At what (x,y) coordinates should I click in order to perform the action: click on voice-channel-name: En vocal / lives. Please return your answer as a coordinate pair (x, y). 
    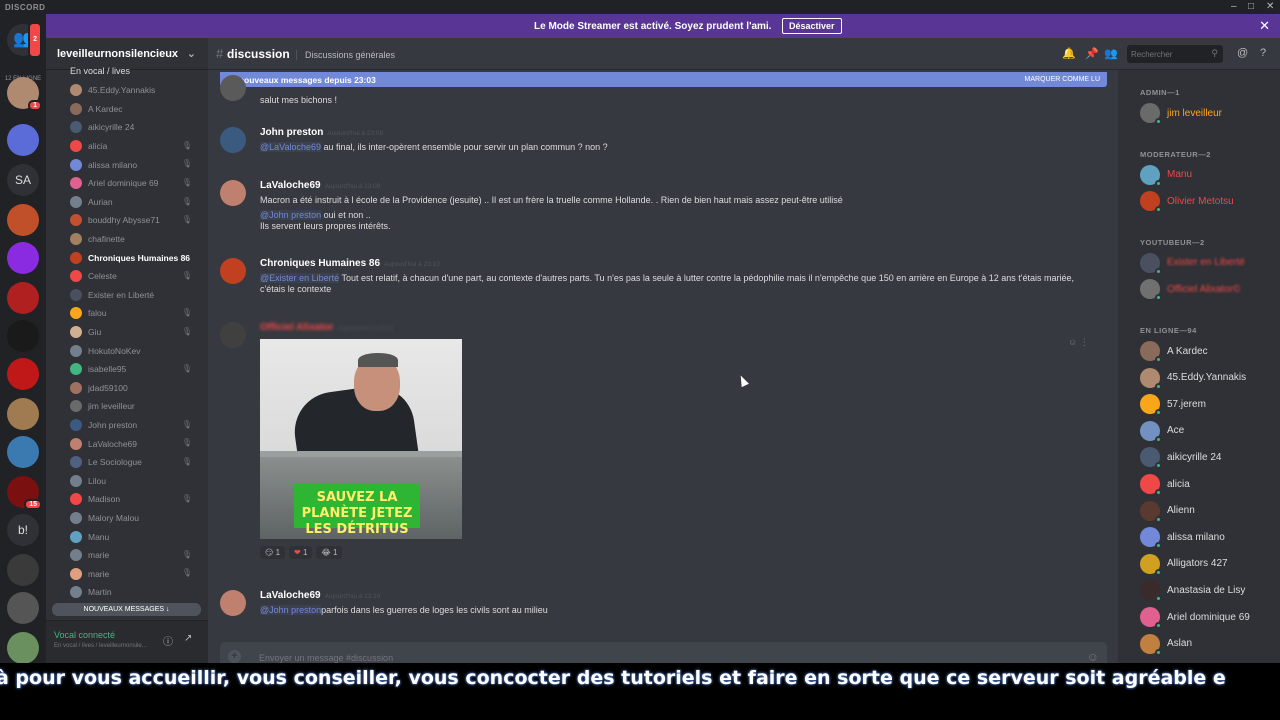
    Looking at the image, I should click on (100, 71).